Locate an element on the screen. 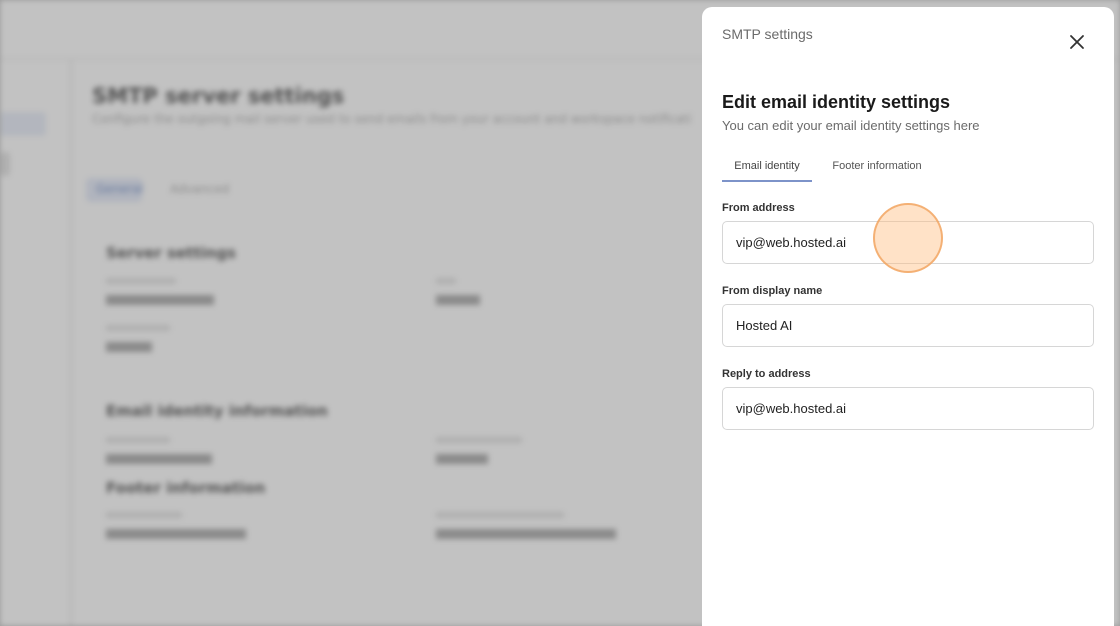  reply-to-address-input is located at coordinates (908, 408).